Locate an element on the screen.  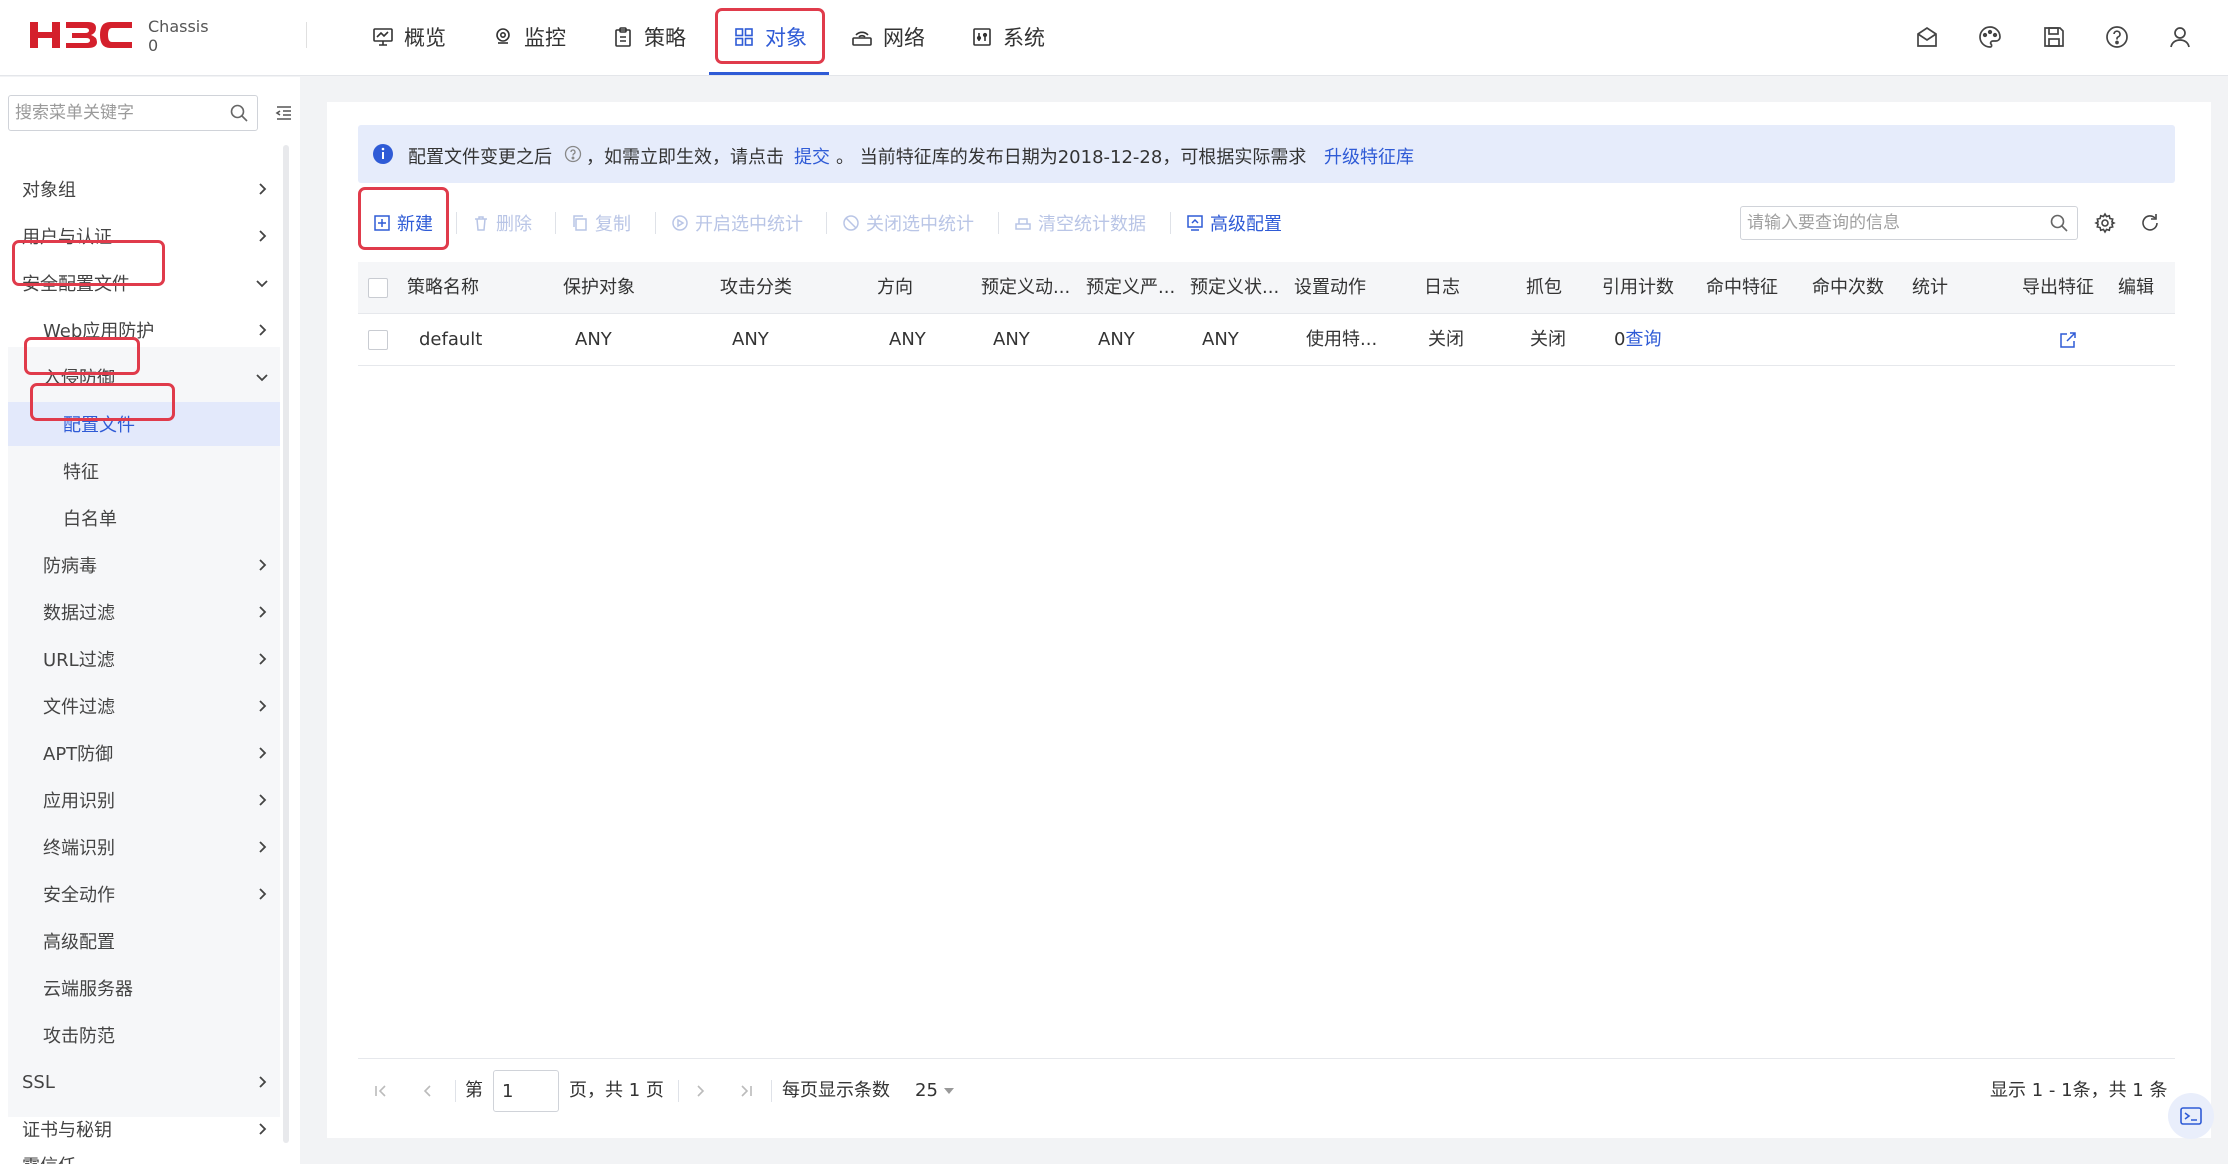
refresh-icon is located at coordinates (2150, 223).